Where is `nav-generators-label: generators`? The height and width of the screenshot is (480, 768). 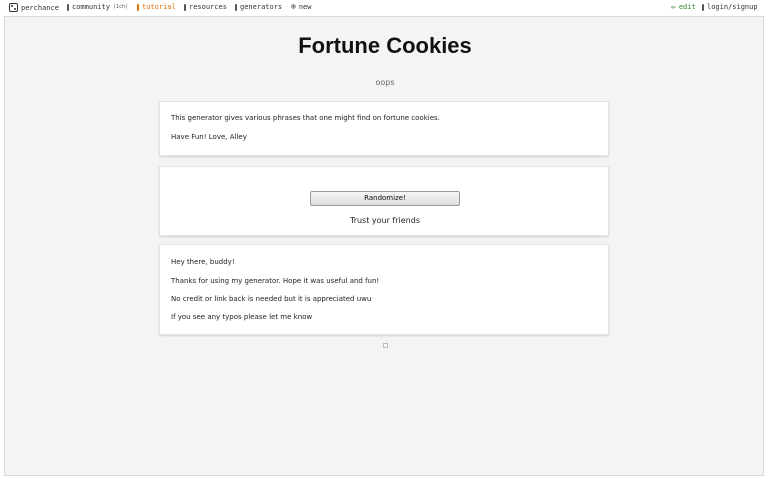 nav-generators-label: generators is located at coordinates (261, 7).